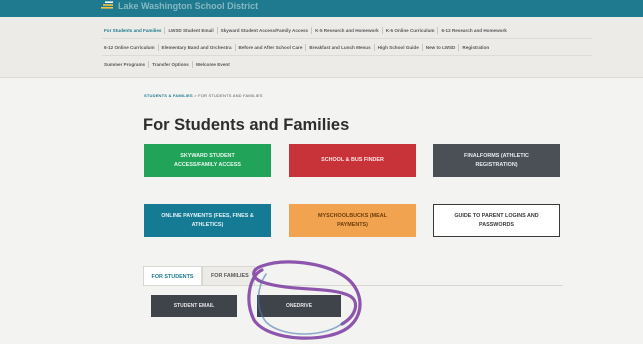 The image size is (643, 344). What do you see at coordinates (168, 95) in the screenshot?
I see `breadcrumb-parent-link: STUDENTS & FAMILIES` at bounding box center [168, 95].